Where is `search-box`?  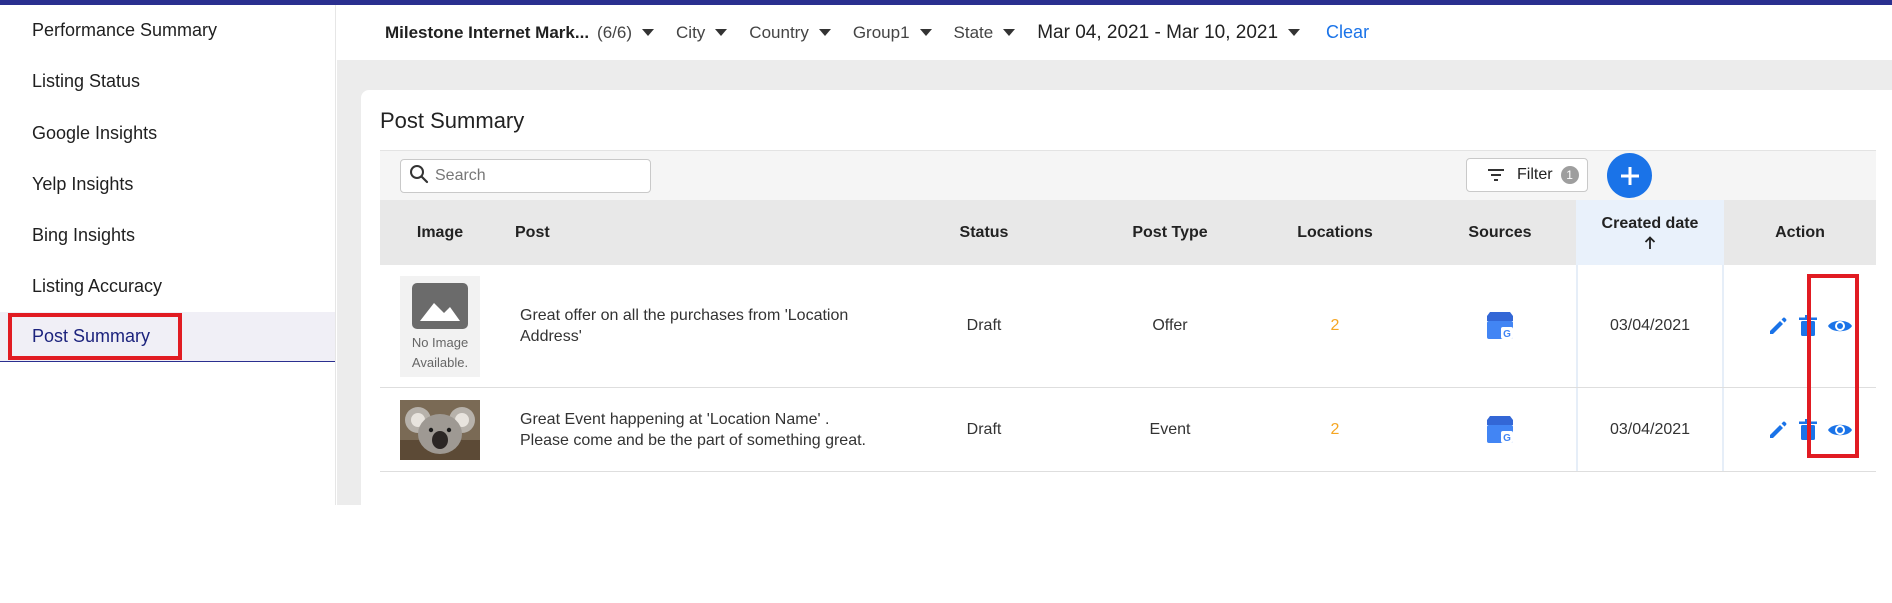
search-box is located at coordinates (525, 176).